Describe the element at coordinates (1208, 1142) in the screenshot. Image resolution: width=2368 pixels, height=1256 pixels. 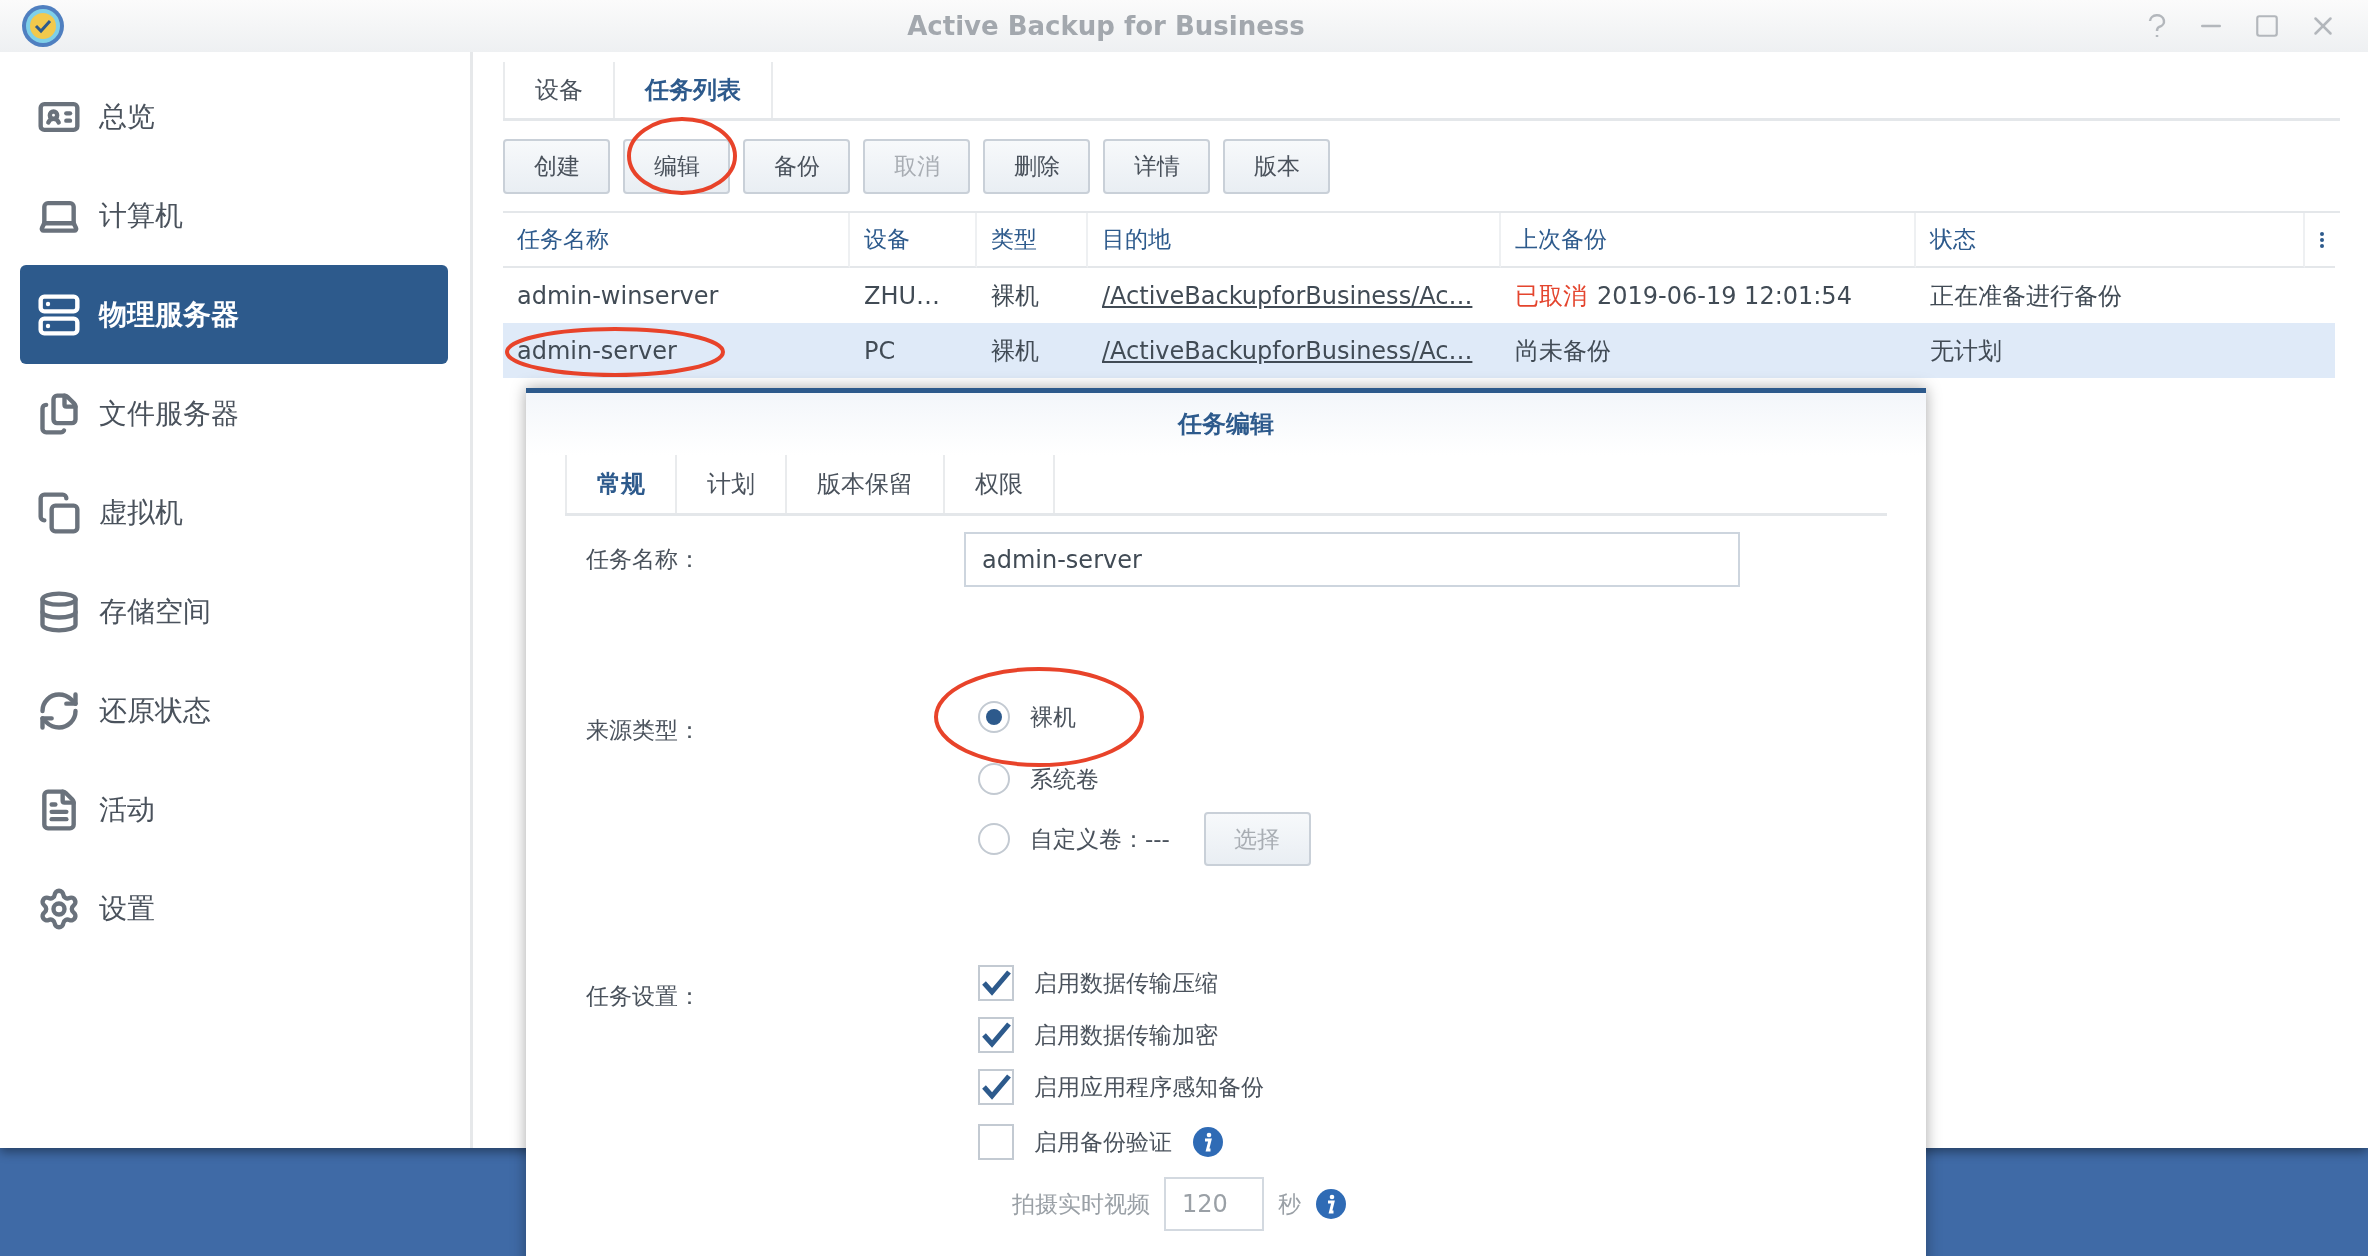
I see `info-icon` at that location.